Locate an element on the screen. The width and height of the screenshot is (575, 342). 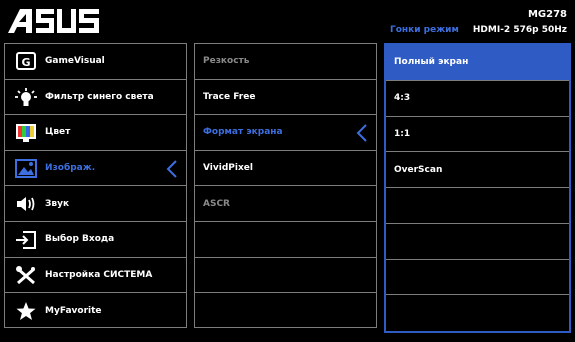
color-icon is located at coordinates (26, 133).